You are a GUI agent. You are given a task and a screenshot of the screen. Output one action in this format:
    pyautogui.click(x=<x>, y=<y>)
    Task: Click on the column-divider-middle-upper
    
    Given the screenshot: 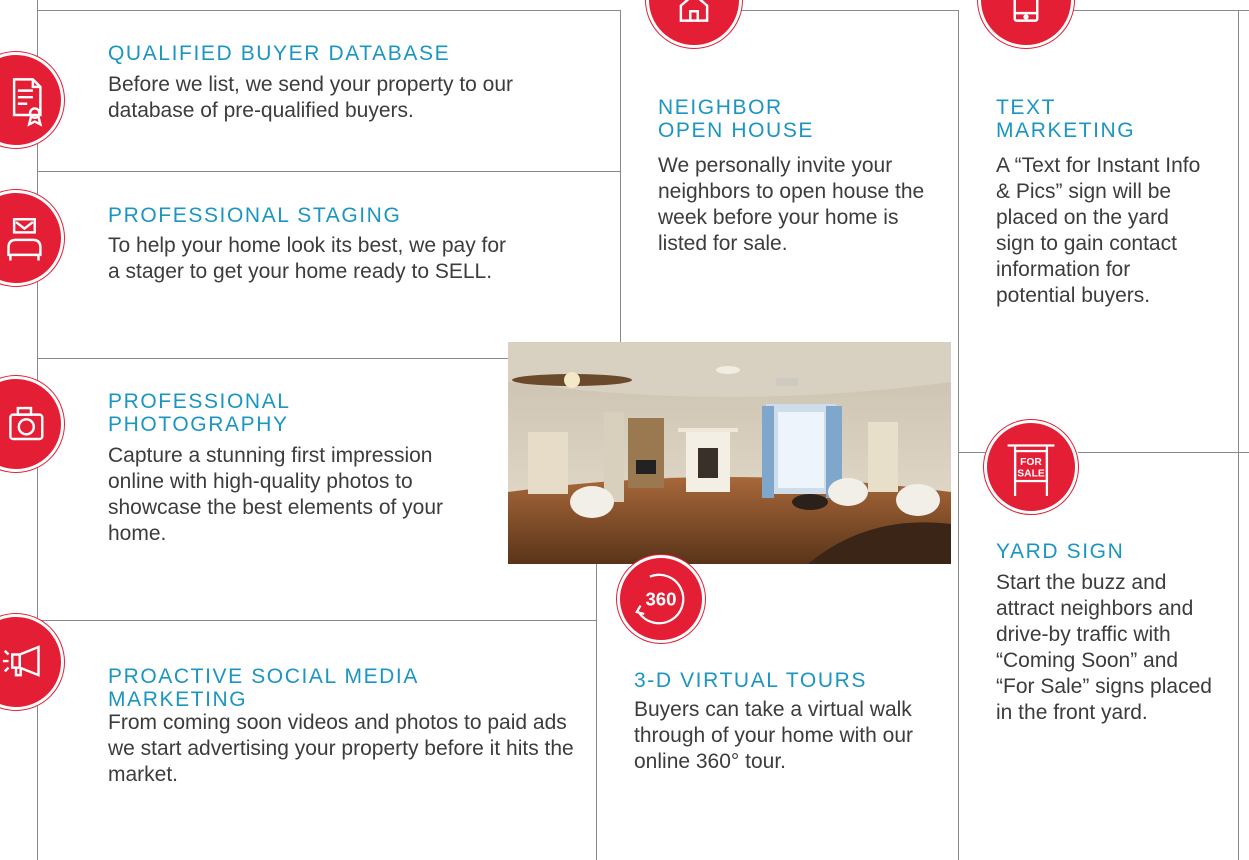 What is the action you would take?
    pyautogui.click(x=620, y=176)
    